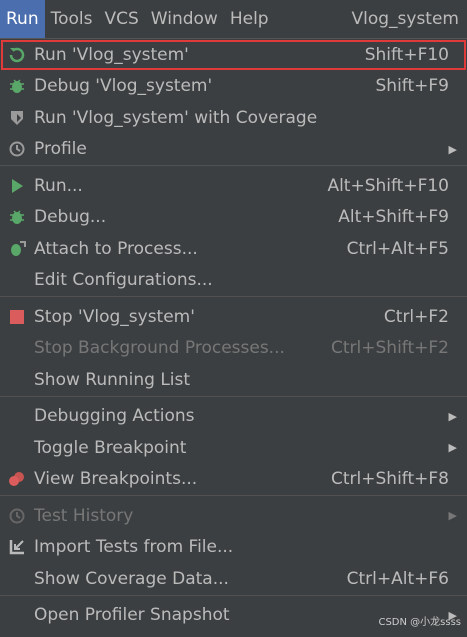  I want to click on watermark: CSDN @小龙ssss, so click(419, 622).